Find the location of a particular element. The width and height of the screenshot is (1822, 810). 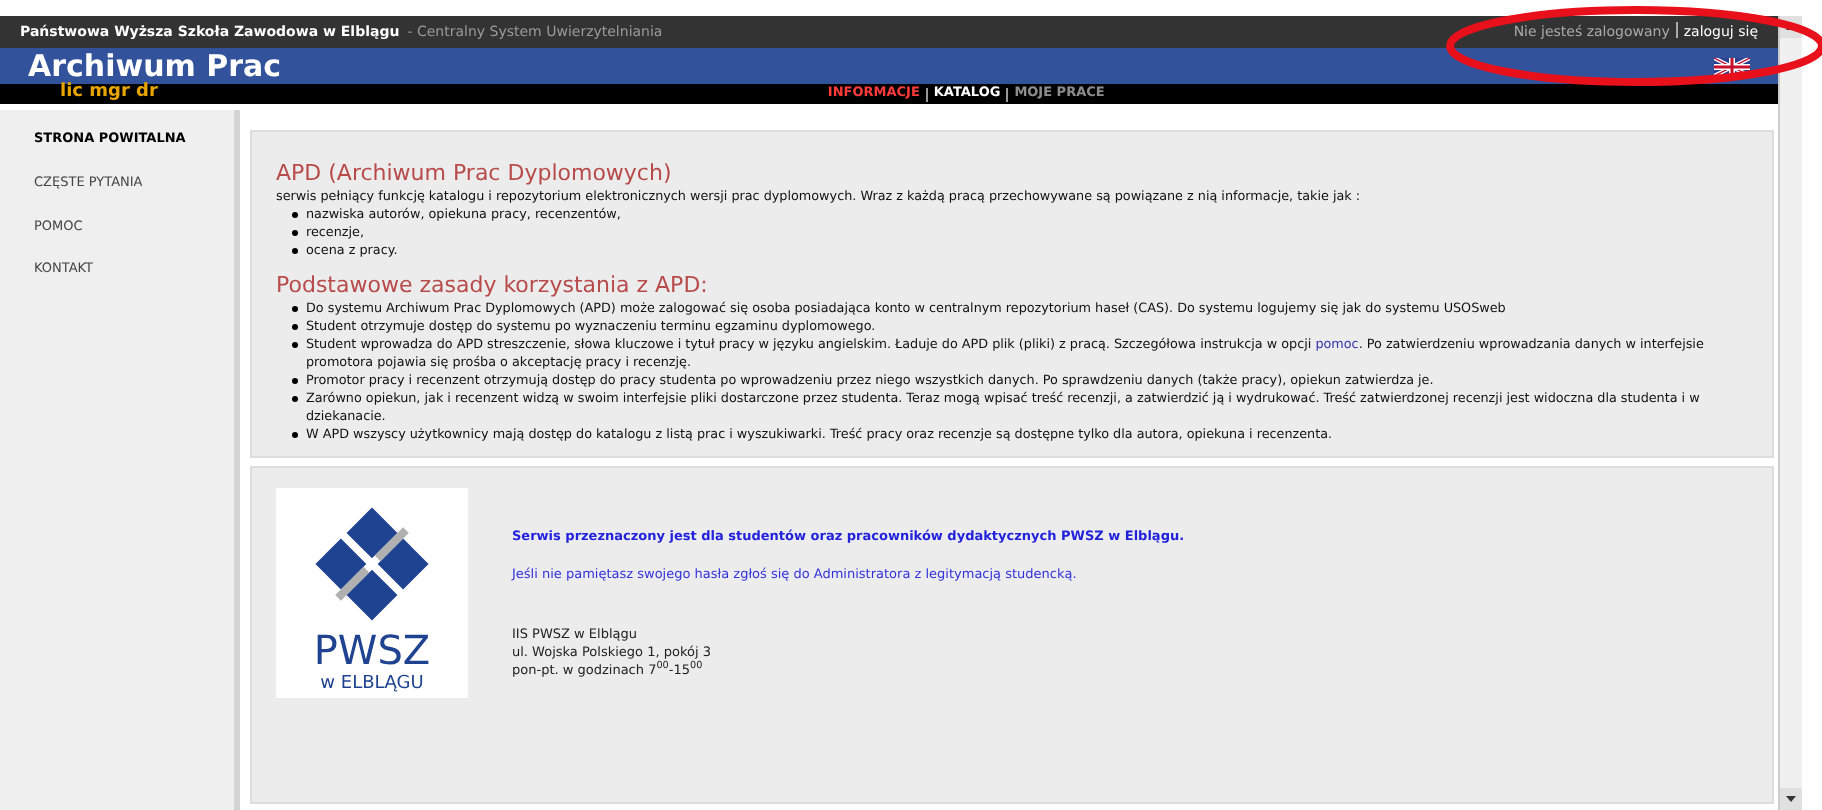

app-title: Archiwum Prac is located at coordinates (155, 67).